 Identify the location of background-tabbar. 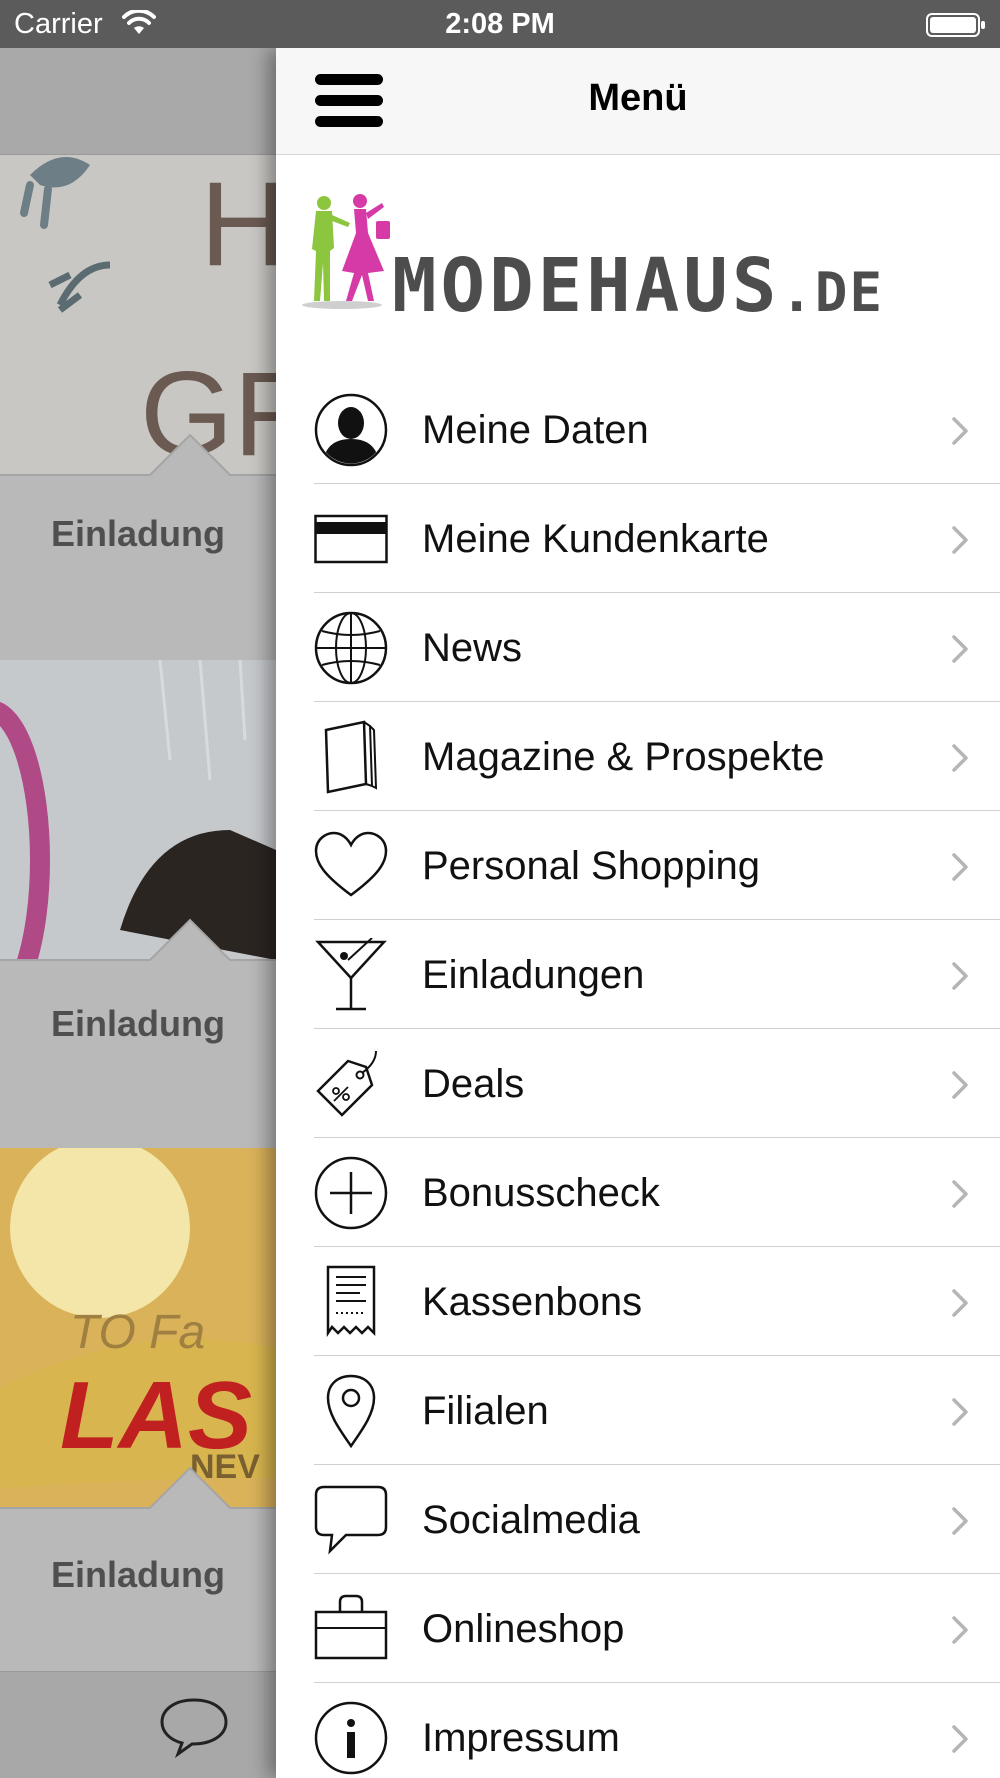
(138, 1724).